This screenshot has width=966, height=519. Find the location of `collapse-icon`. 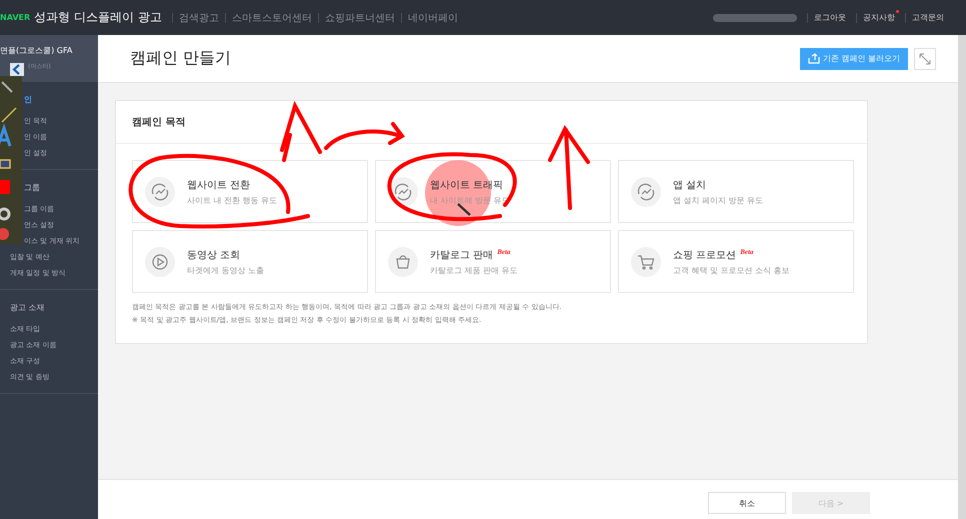

collapse-icon is located at coordinates (17, 69).